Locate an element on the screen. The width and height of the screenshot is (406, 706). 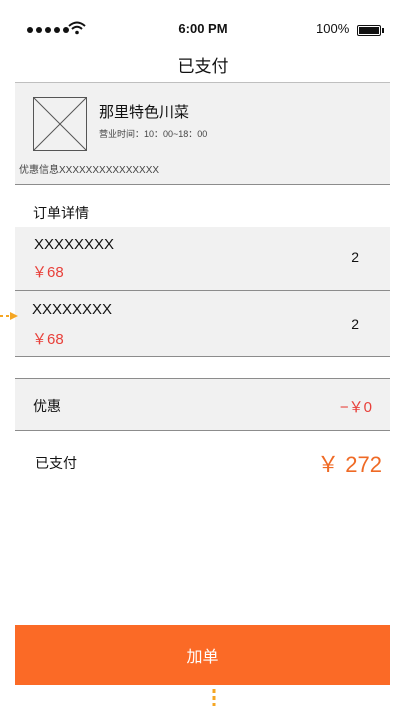
discount-row: 优惠 −￥0 is located at coordinates (202, 404).